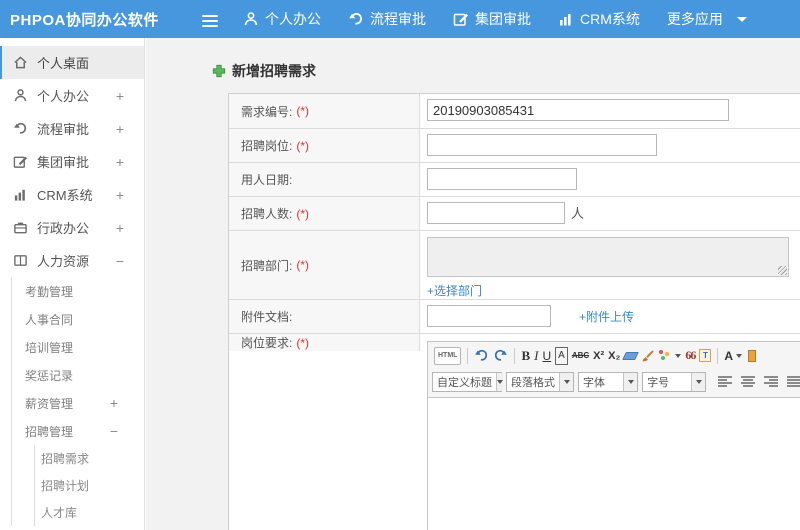  What do you see at coordinates (614, 463) in the screenshot?
I see `editor-content-area` at bounding box center [614, 463].